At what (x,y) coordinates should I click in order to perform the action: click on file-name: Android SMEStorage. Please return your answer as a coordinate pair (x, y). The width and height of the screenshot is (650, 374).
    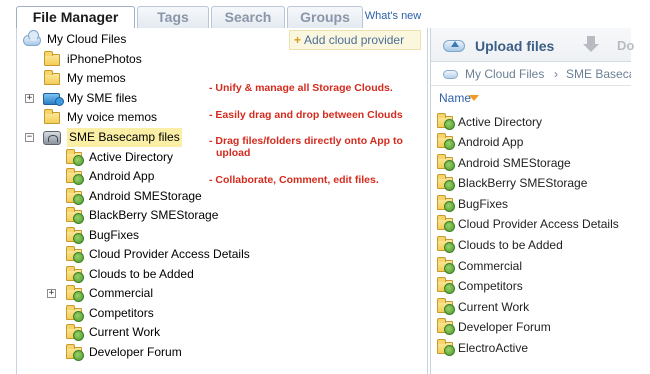
    Looking at the image, I should click on (514, 163).